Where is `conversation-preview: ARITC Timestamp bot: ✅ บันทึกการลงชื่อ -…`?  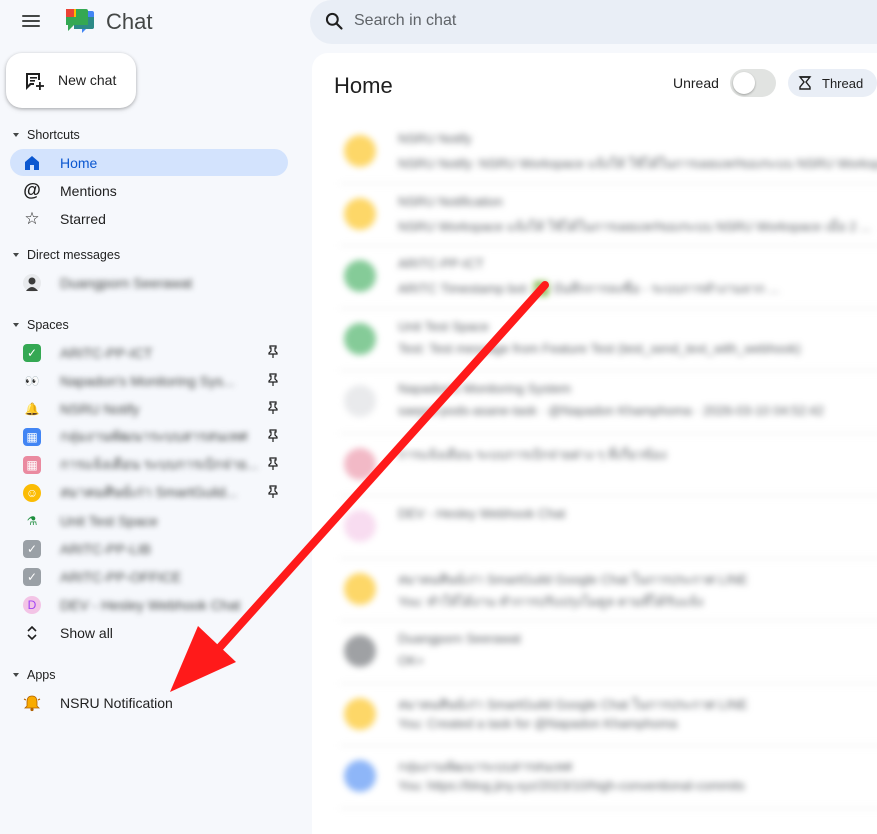 conversation-preview: ARITC Timestamp bot: ✅ บันทึกการลงชื่อ -… is located at coordinates (589, 288).